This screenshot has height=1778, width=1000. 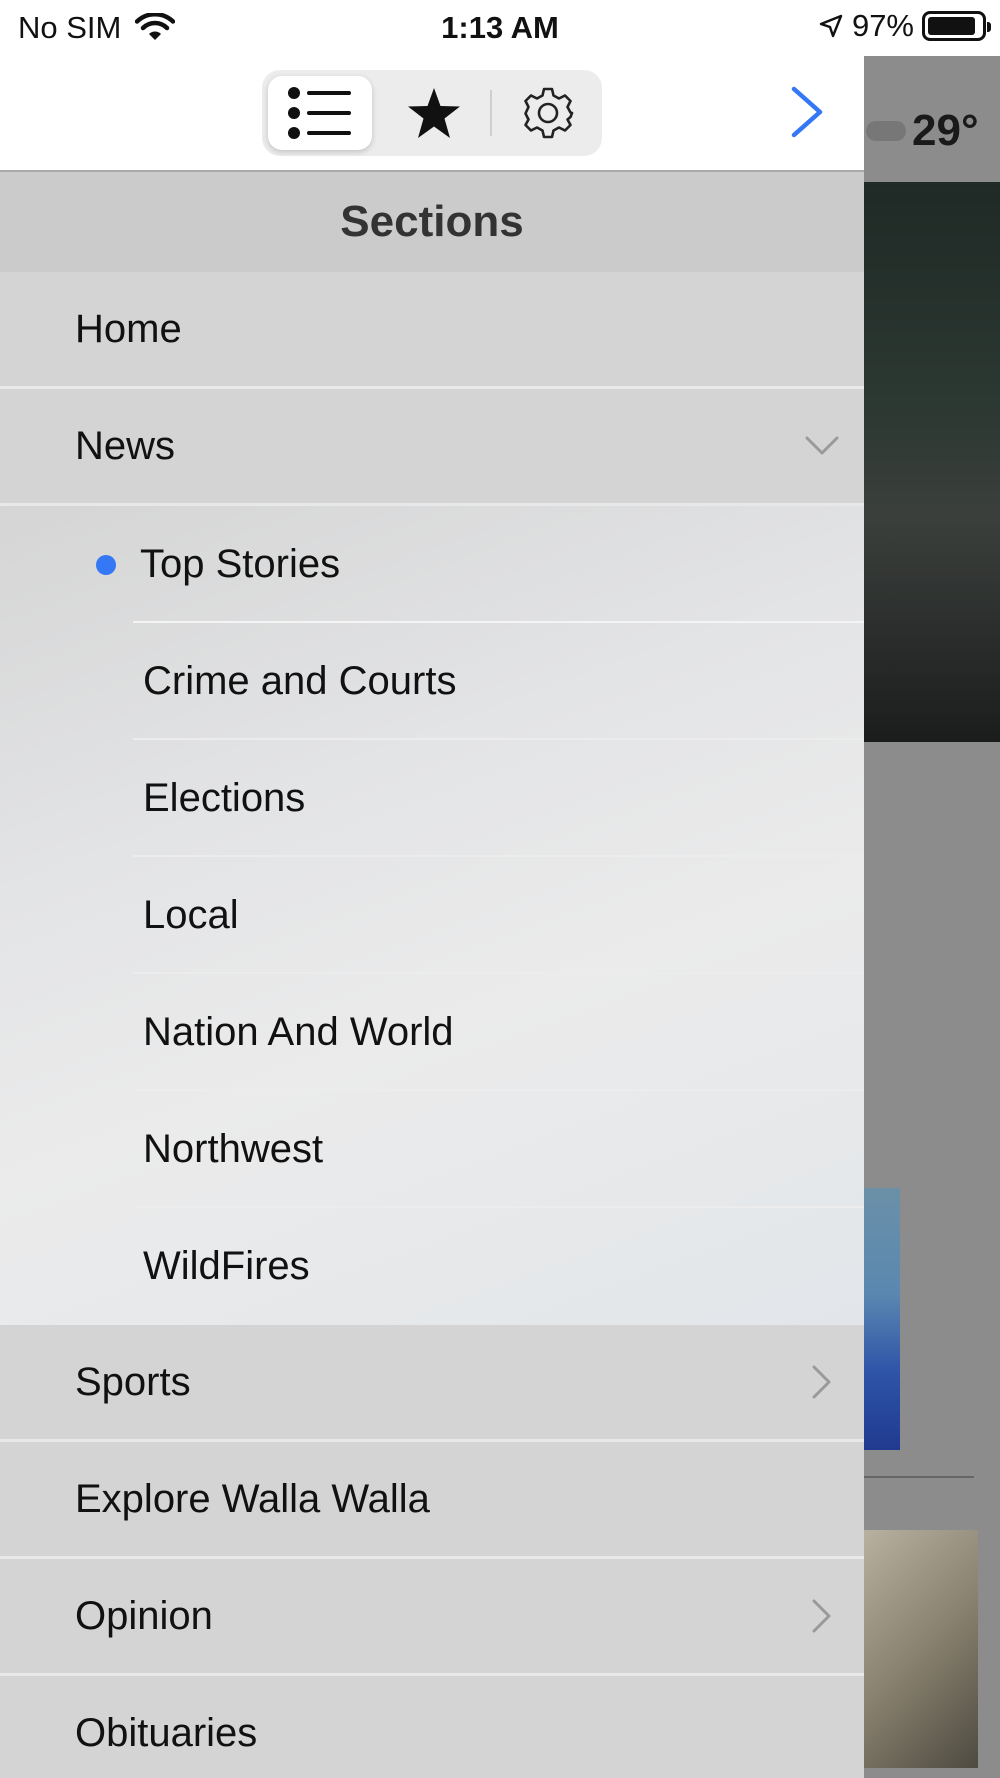 I want to click on subsection-item-northwest: Northwest, so click(x=432, y=1149).